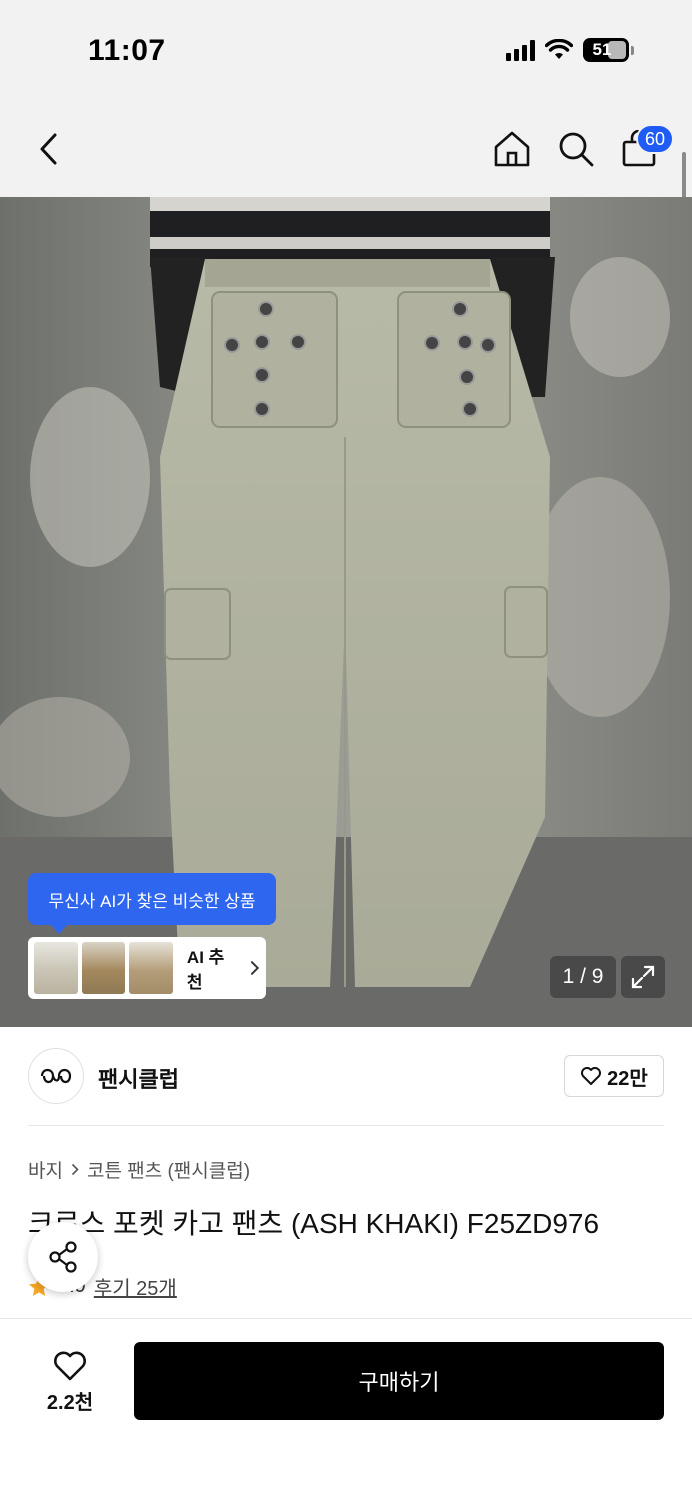 The height and width of the screenshot is (1500, 692). I want to click on expand-image-button, so click(643, 977).